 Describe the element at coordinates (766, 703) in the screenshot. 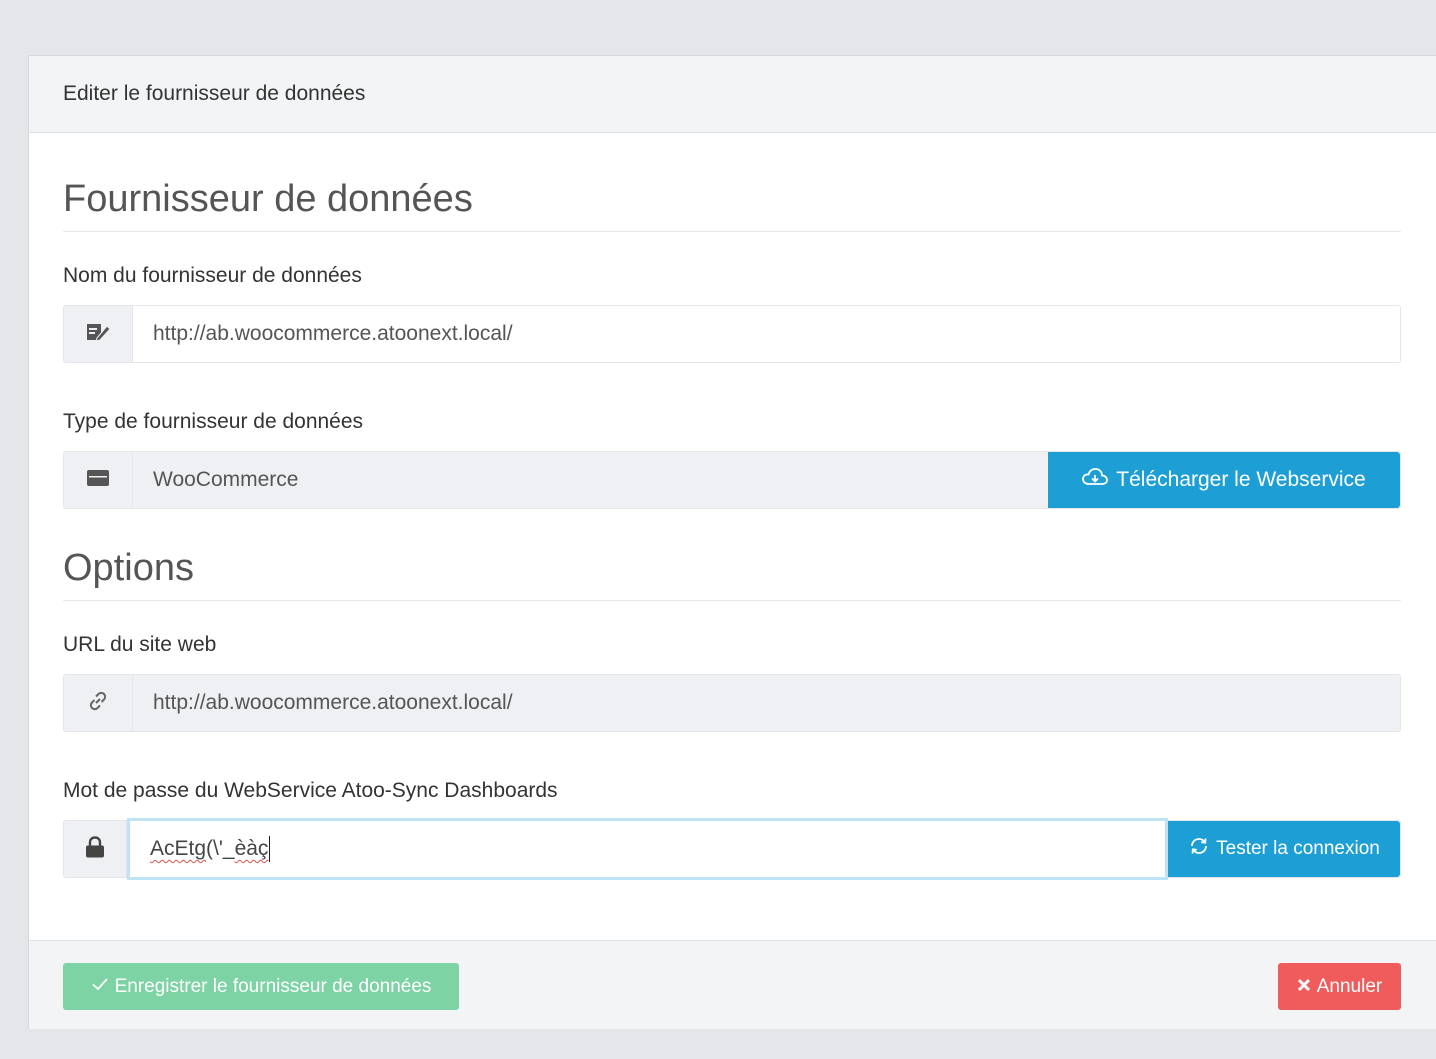

I see `website-url-input: http://ab.woocommerce.atoonext.local/` at that location.